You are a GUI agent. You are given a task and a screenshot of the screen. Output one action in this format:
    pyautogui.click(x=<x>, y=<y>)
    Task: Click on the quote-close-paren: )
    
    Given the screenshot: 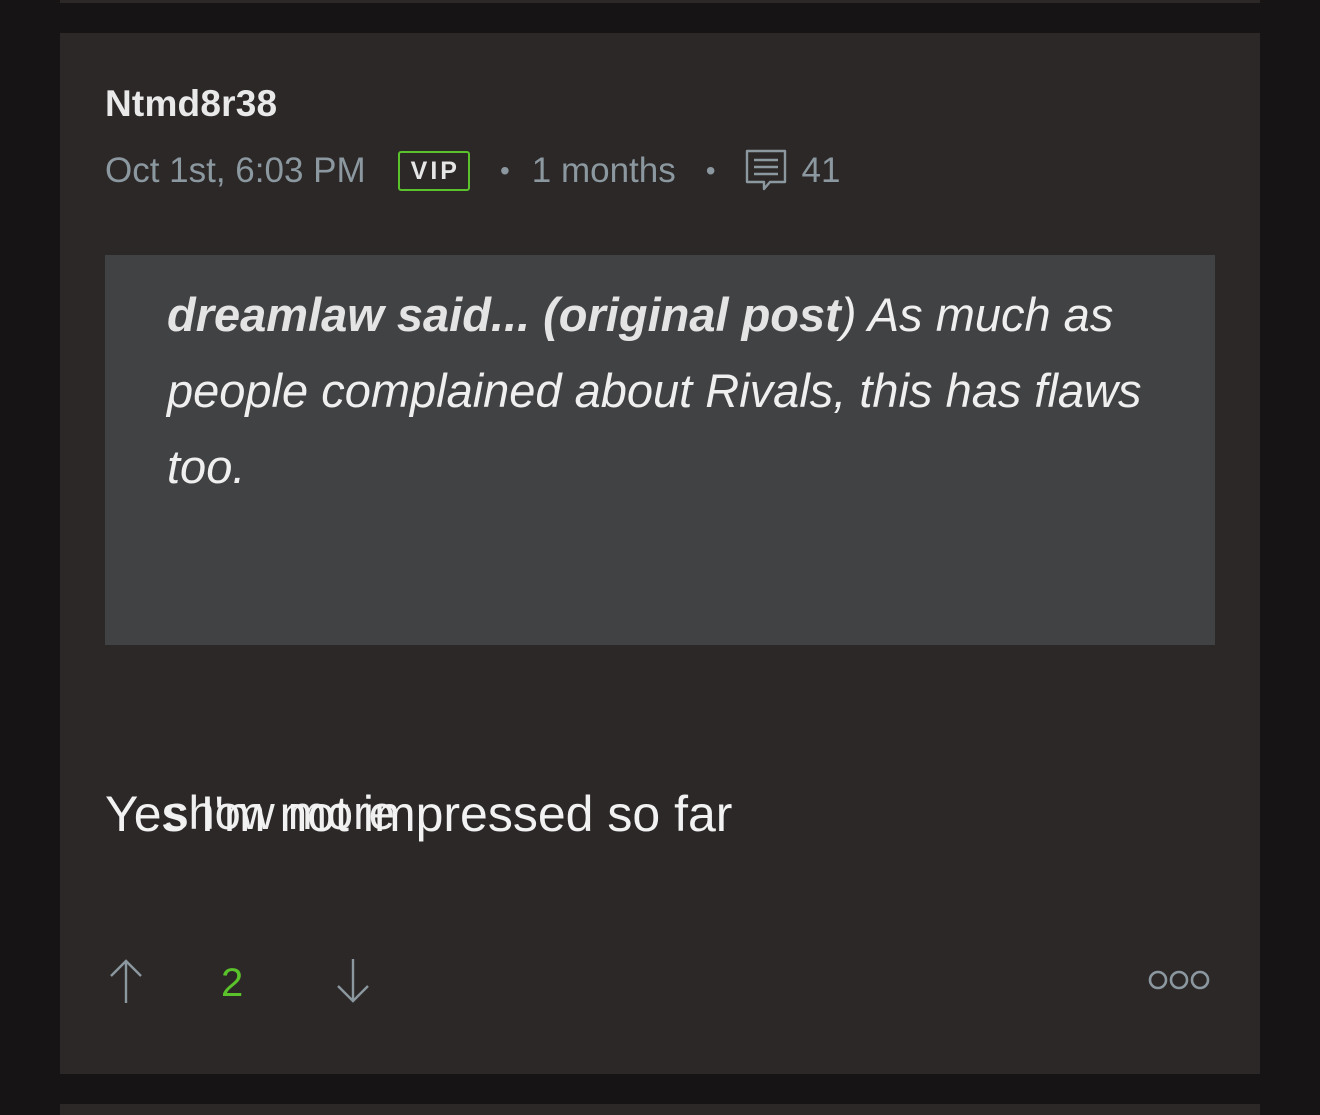 What is the action you would take?
    pyautogui.click(x=848, y=314)
    